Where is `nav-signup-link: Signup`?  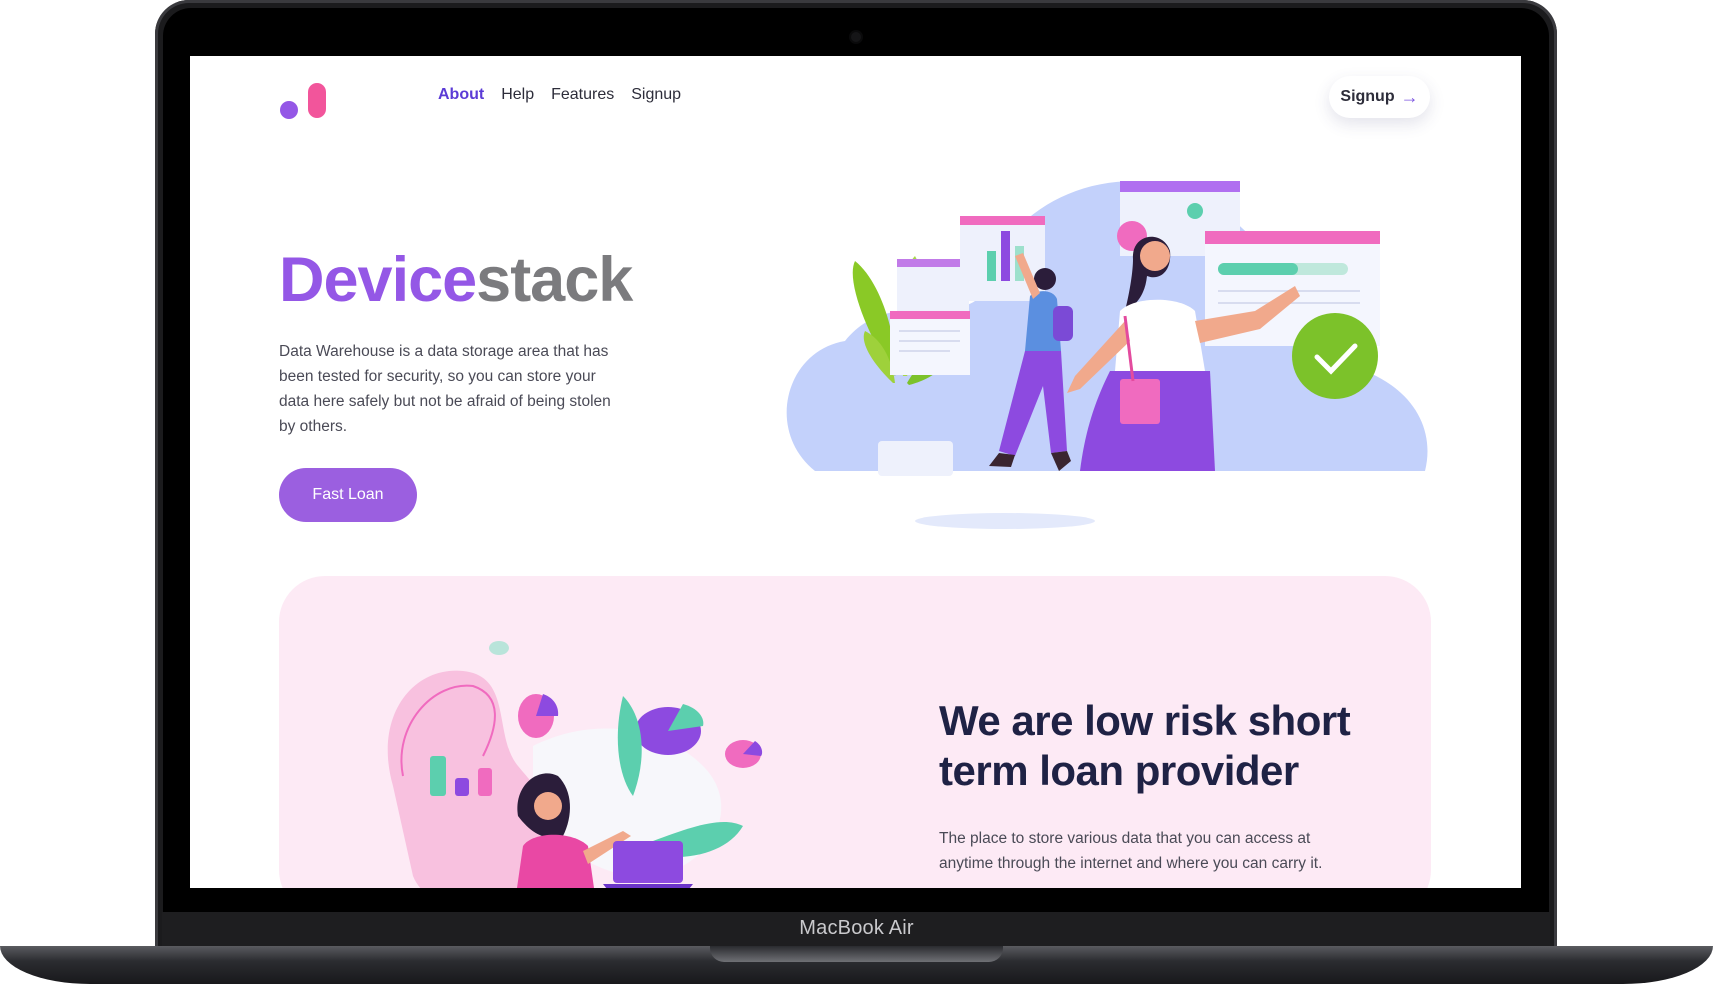 nav-signup-link: Signup is located at coordinates (656, 95).